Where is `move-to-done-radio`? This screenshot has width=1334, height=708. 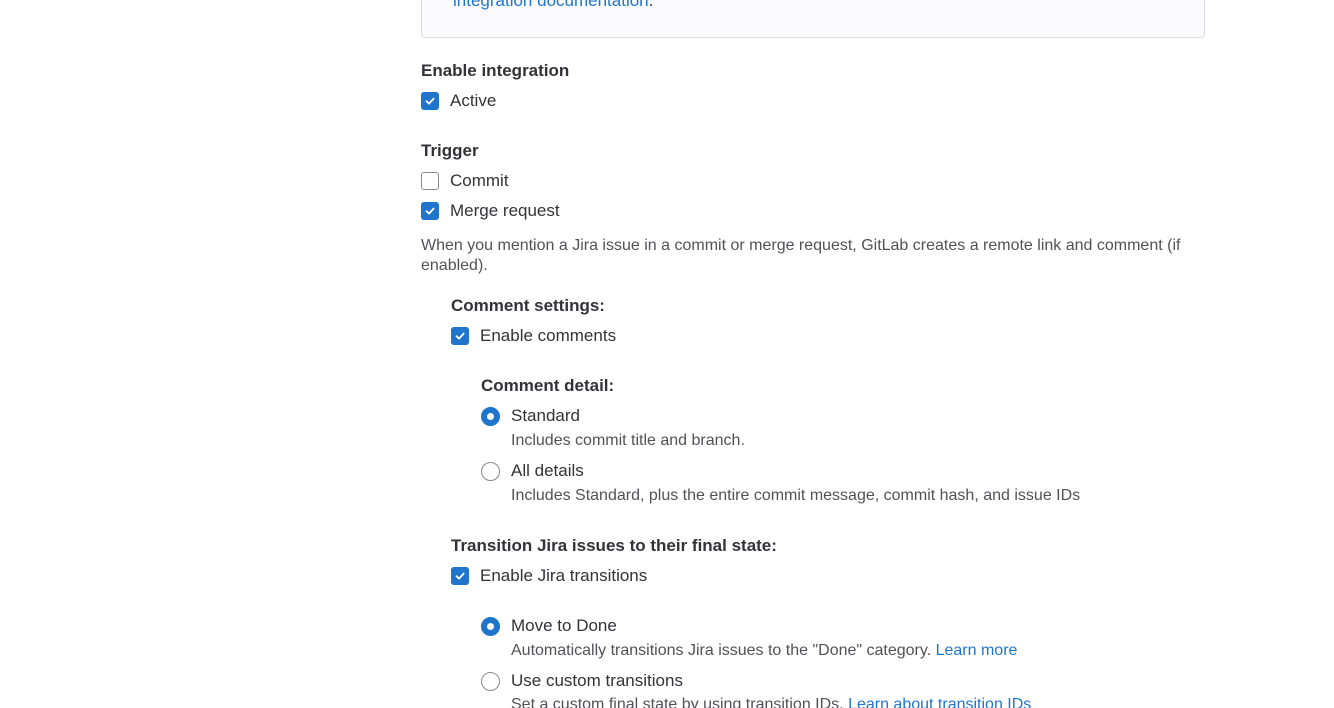 move-to-done-radio is located at coordinates (490, 626).